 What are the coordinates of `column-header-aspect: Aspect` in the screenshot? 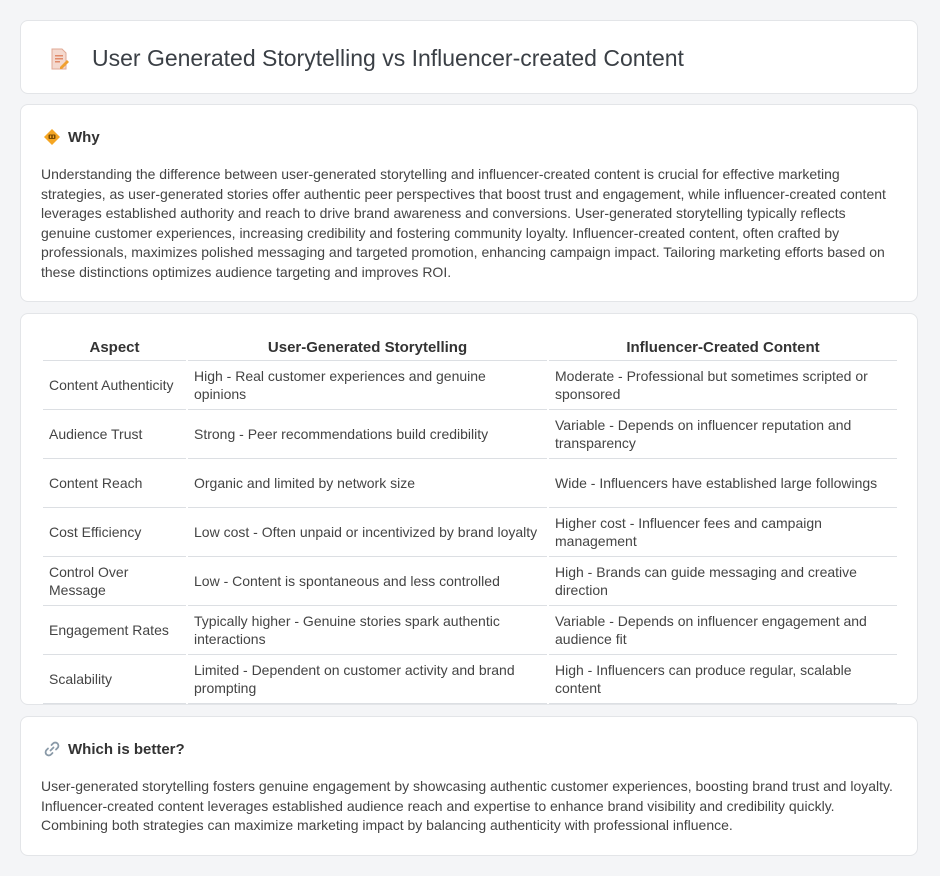 It's located at (114, 347).